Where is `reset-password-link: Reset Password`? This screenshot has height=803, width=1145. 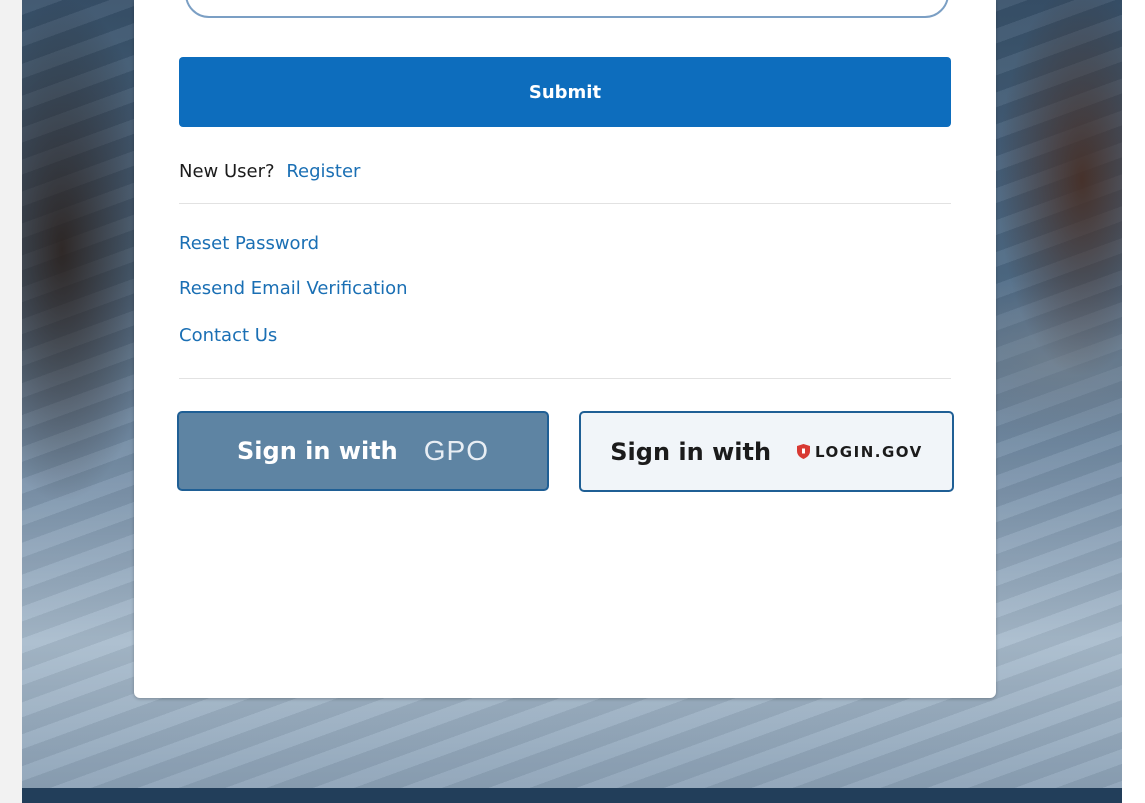 reset-password-link: Reset Password is located at coordinates (249, 243).